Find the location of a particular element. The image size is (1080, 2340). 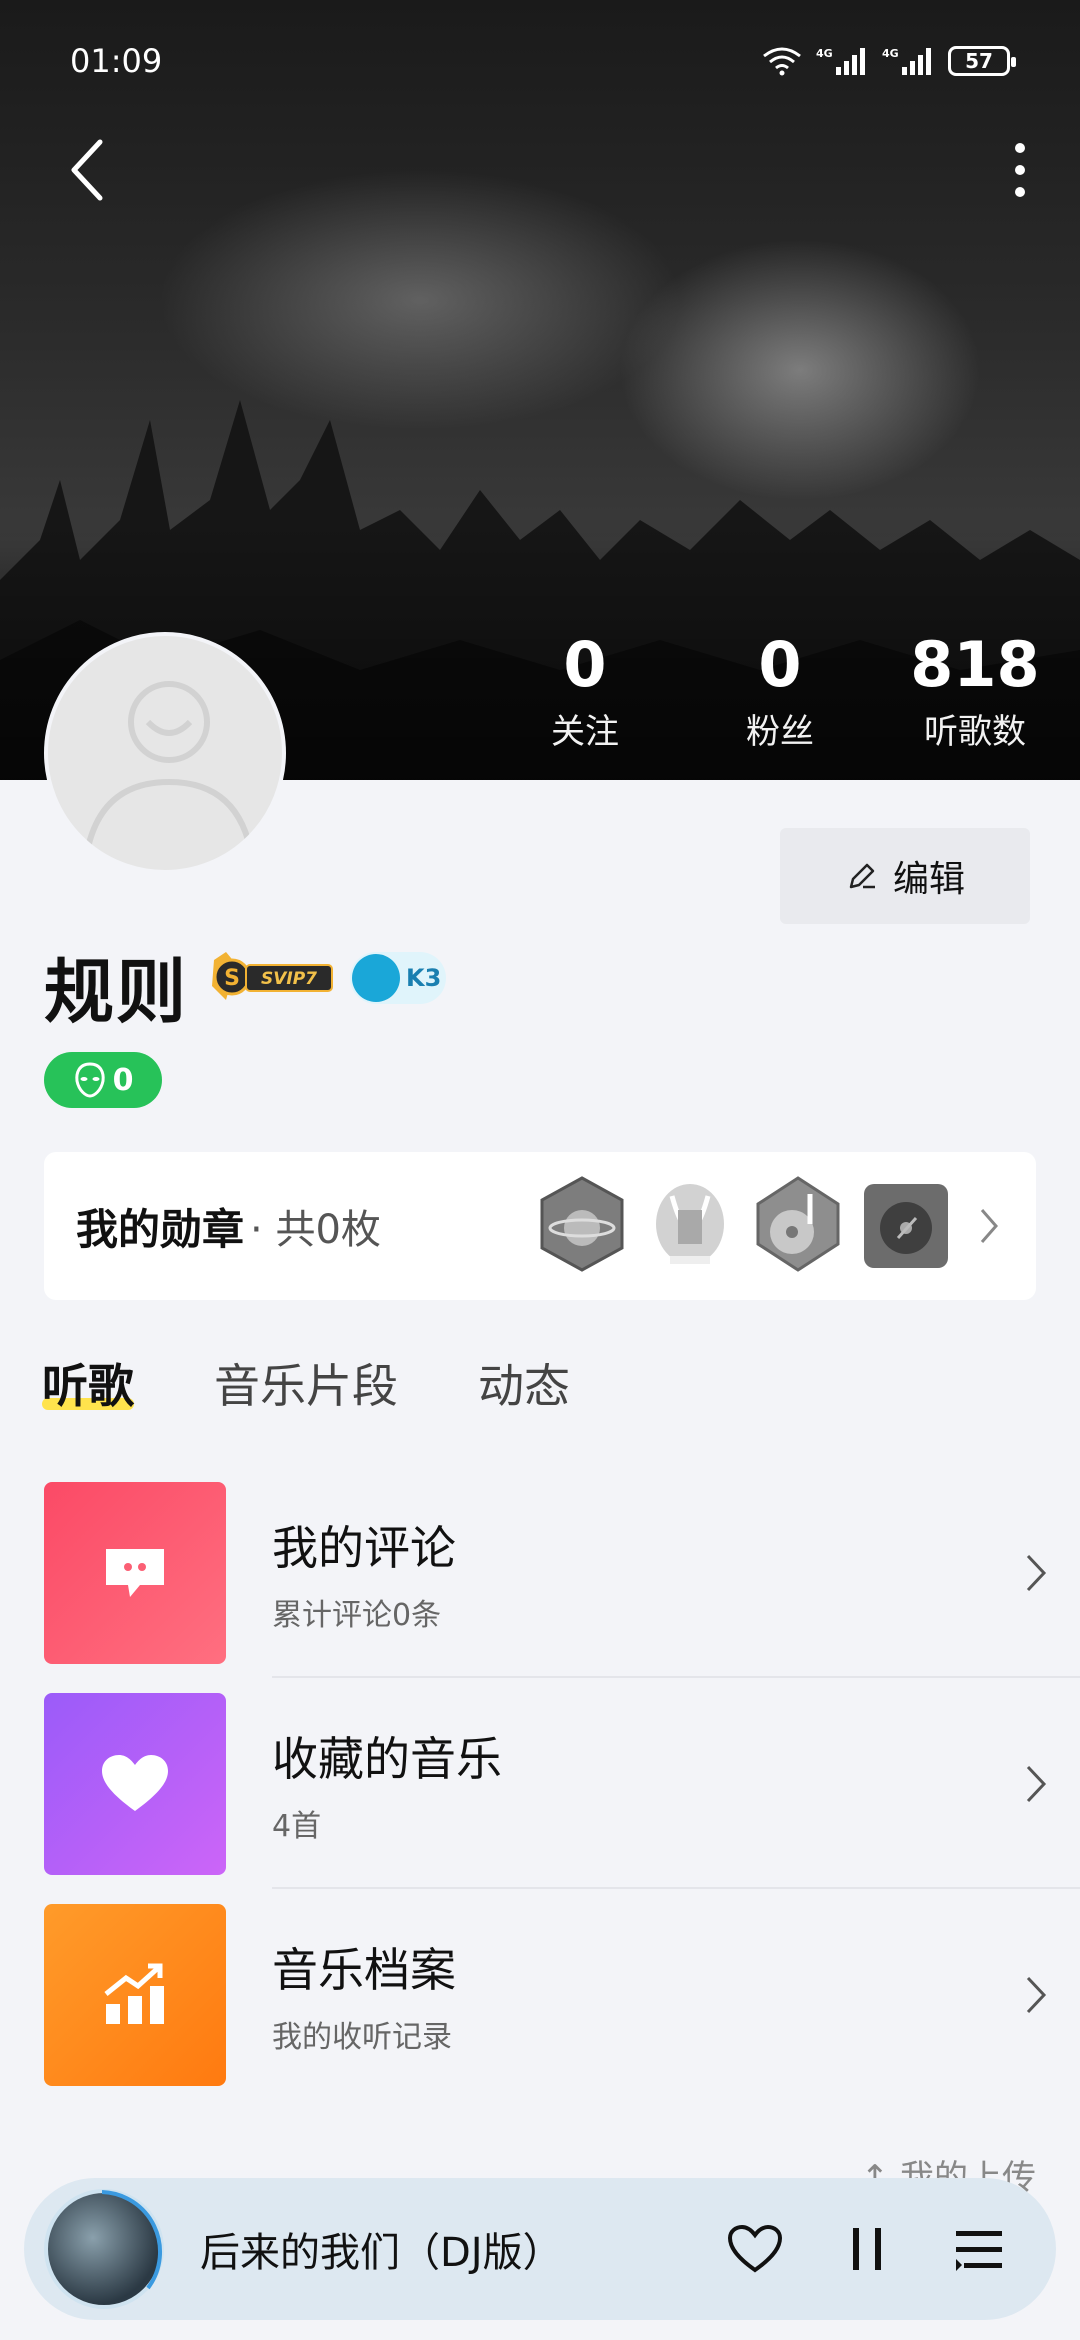

comment-tile is located at coordinates (135, 1573).